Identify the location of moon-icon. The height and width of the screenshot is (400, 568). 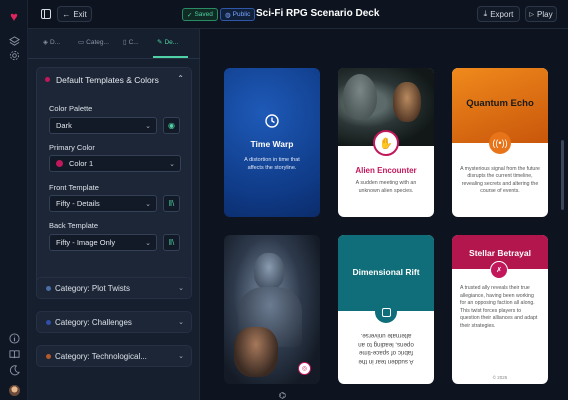
(14, 370).